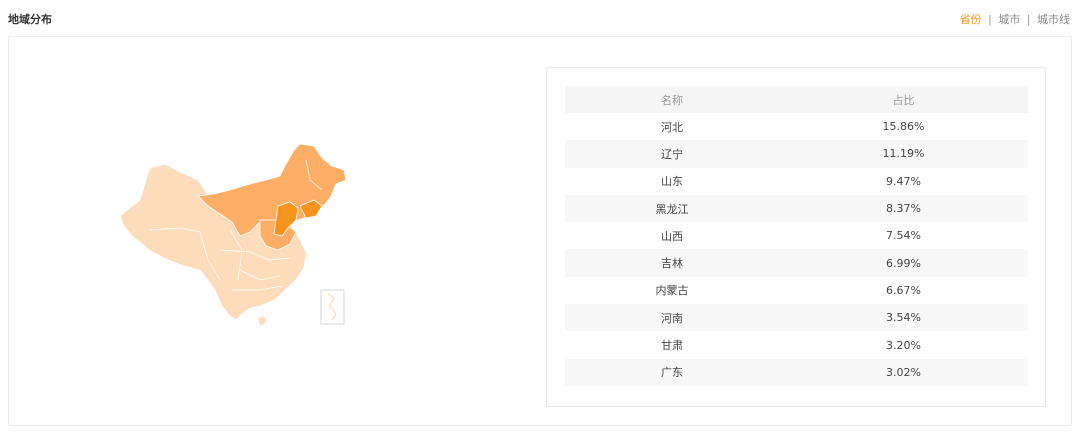 The width and height of the screenshot is (1080, 432). I want to click on row-name: 山西, so click(672, 236).